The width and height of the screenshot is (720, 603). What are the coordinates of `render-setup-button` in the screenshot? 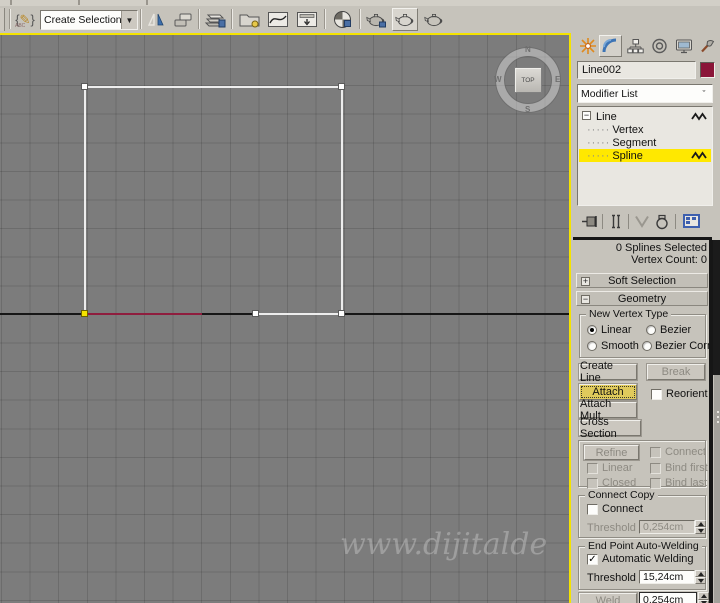 It's located at (376, 19).